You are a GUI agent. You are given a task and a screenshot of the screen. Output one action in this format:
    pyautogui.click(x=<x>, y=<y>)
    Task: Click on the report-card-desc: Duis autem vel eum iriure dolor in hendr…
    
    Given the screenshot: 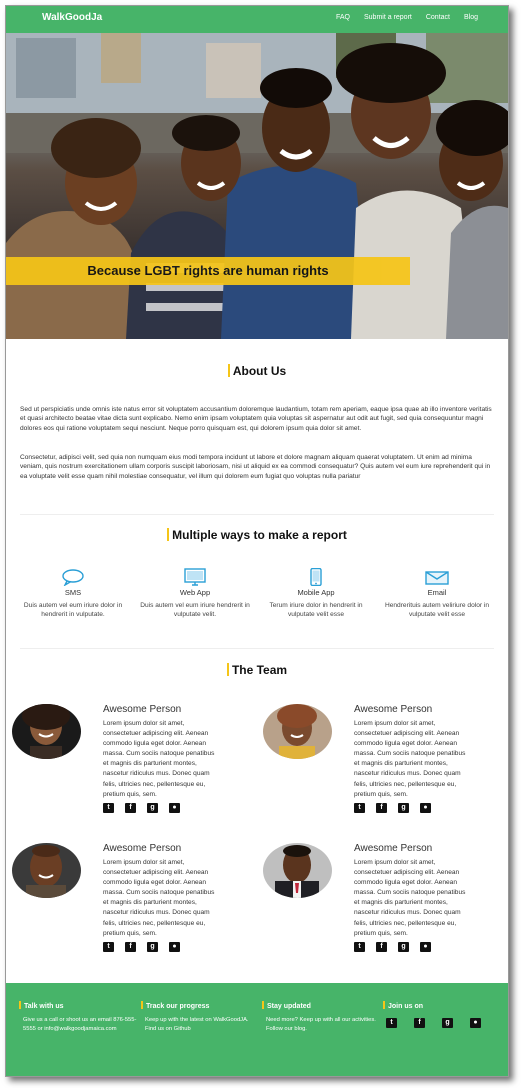 What is the action you would take?
    pyautogui.click(x=73, y=610)
    